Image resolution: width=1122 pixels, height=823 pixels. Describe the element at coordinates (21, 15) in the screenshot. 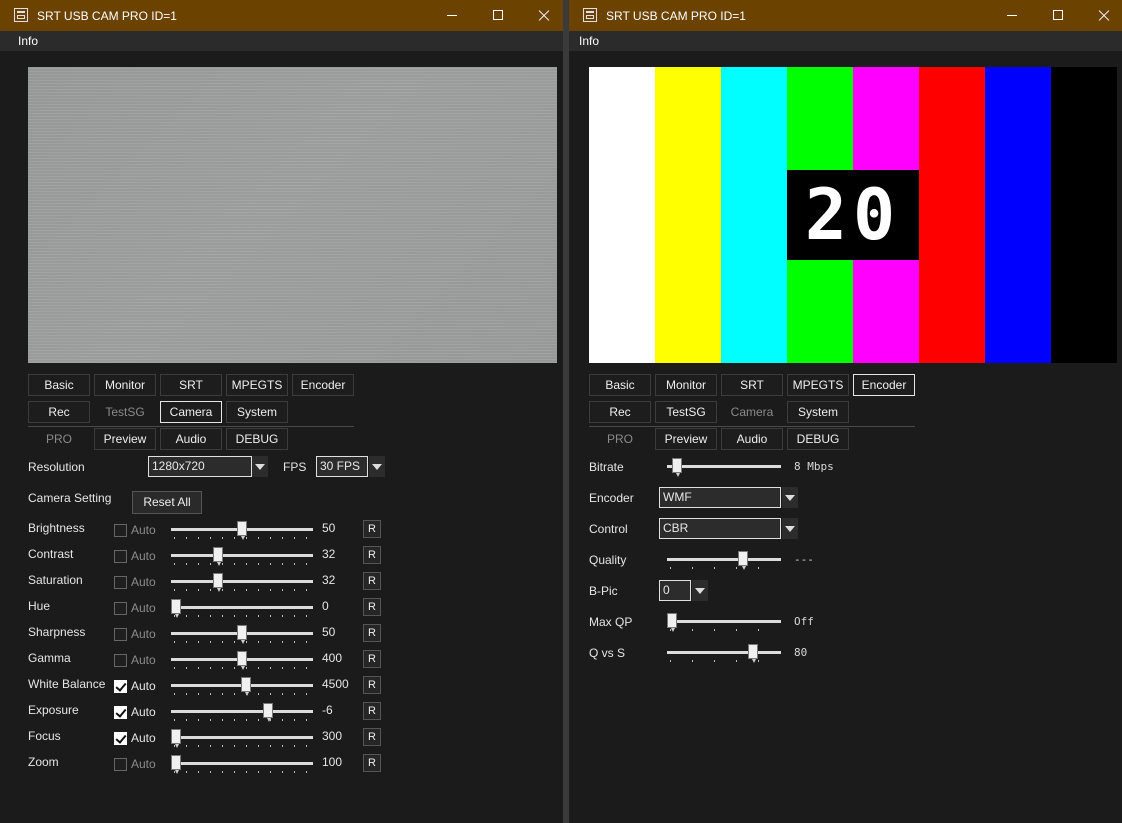

I see `app-icon` at that location.